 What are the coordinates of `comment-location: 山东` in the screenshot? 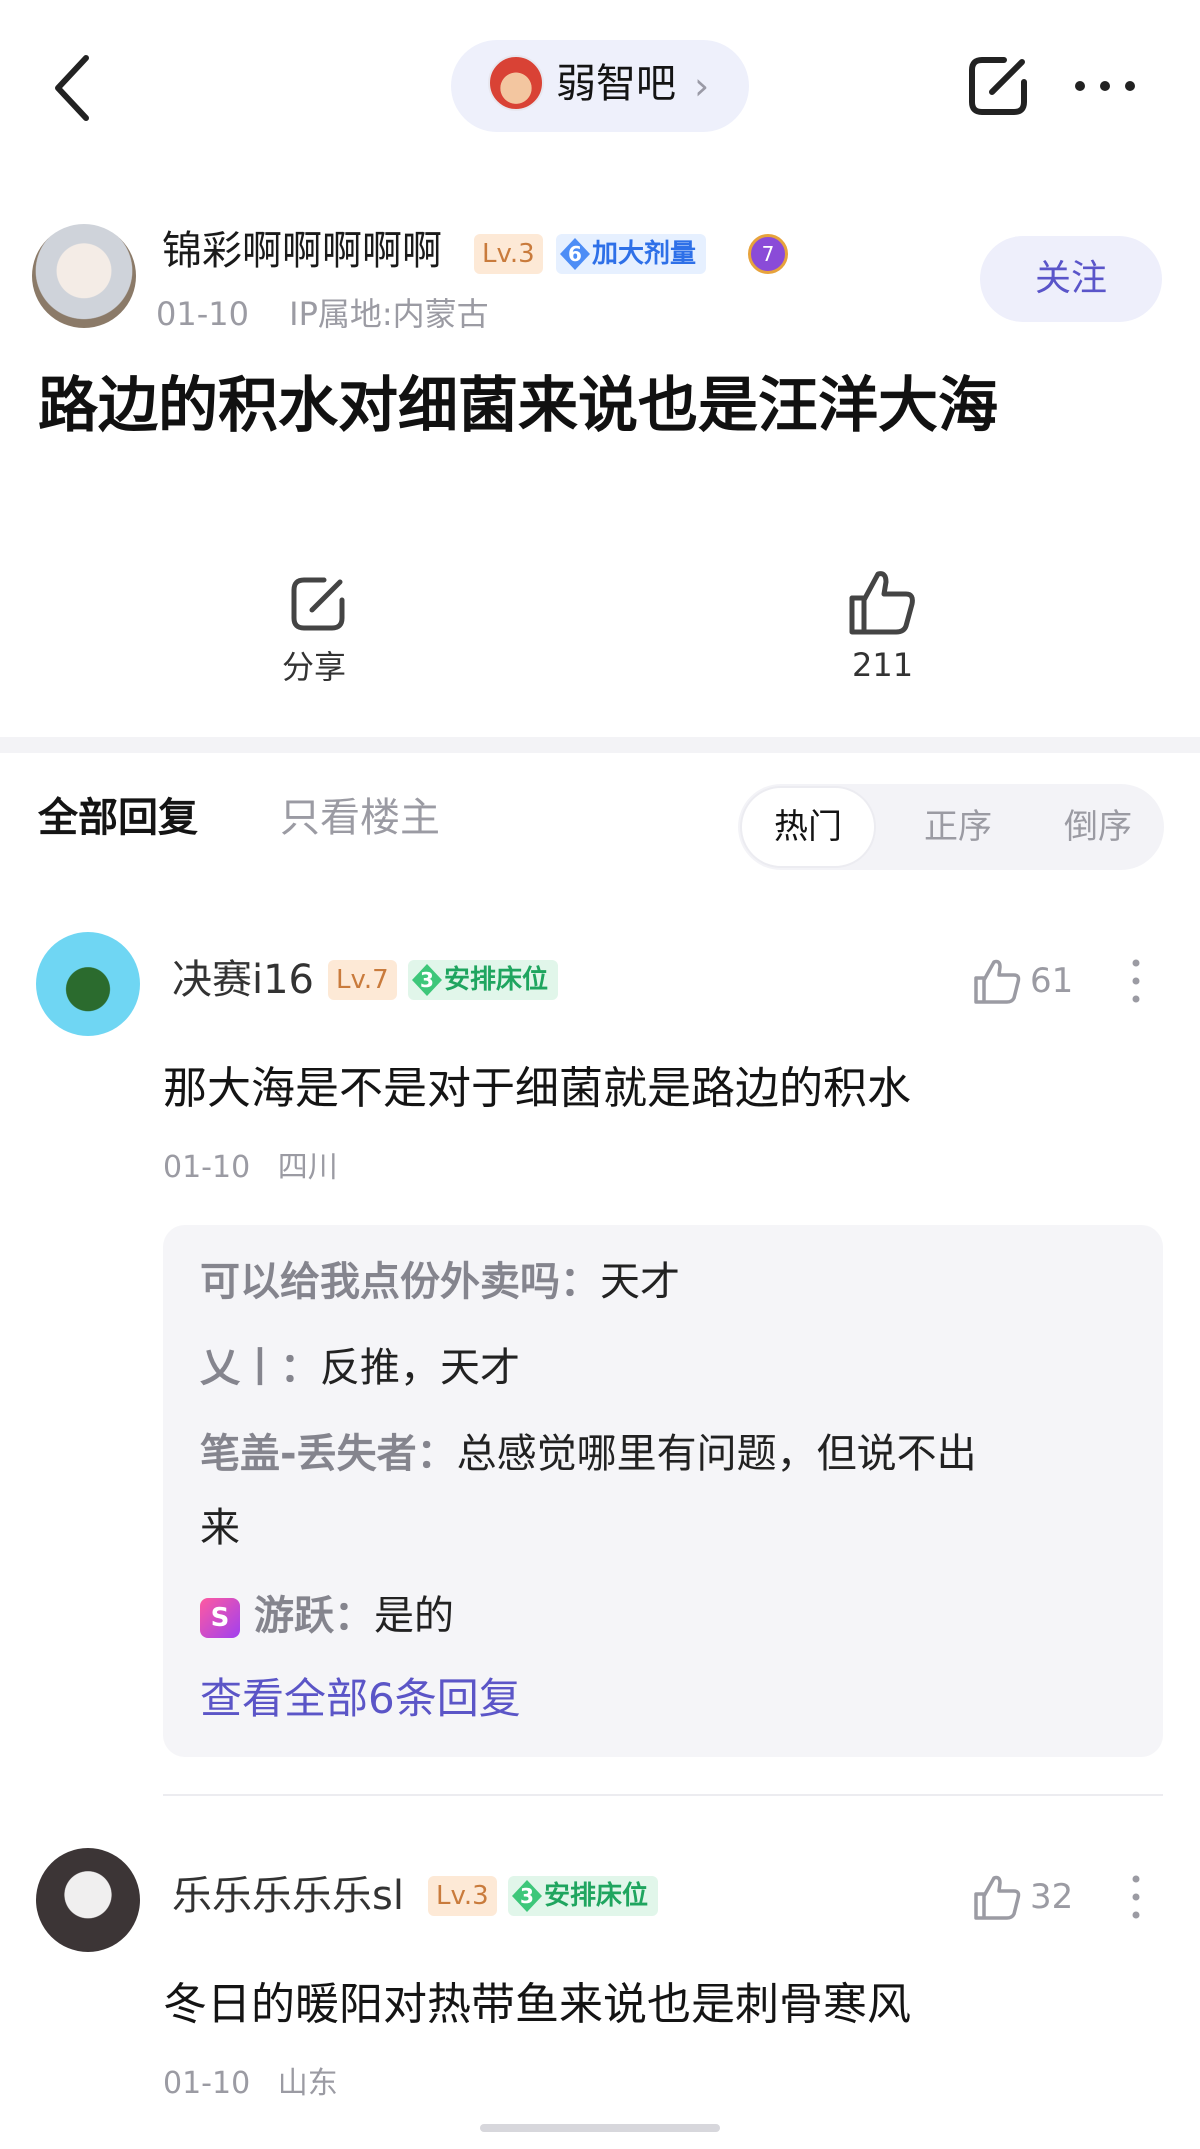 It's located at (307, 2083).